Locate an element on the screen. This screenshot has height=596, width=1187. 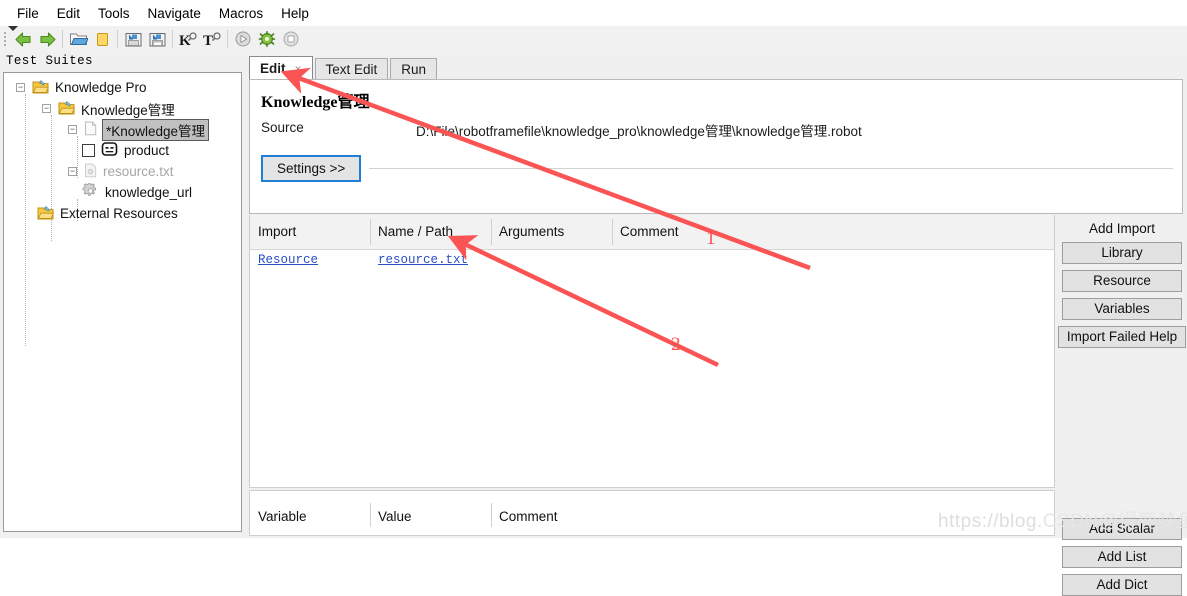
add-dict-button: Add Dict is located at coordinates (1122, 585).